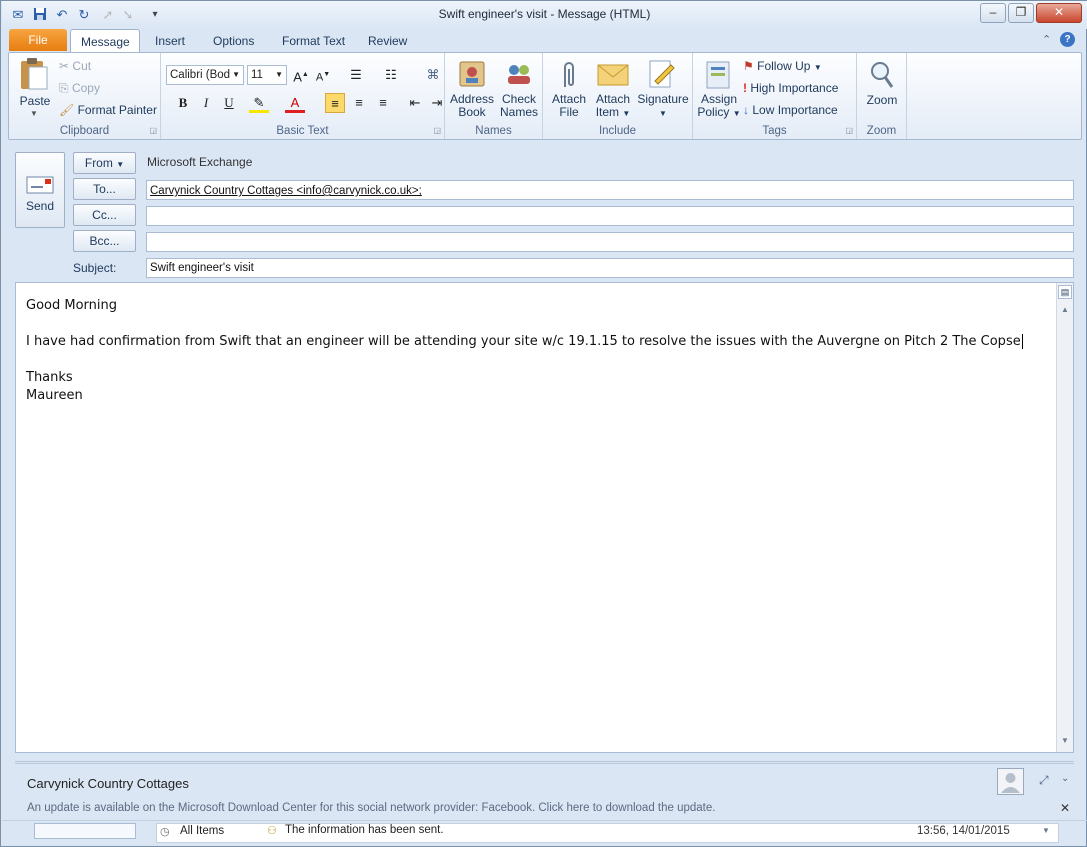 This screenshot has height=847, width=1087. Describe the element at coordinates (963, 831) in the screenshot. I see `status-timestamp: 13:56, 14/01/2015` at that location.